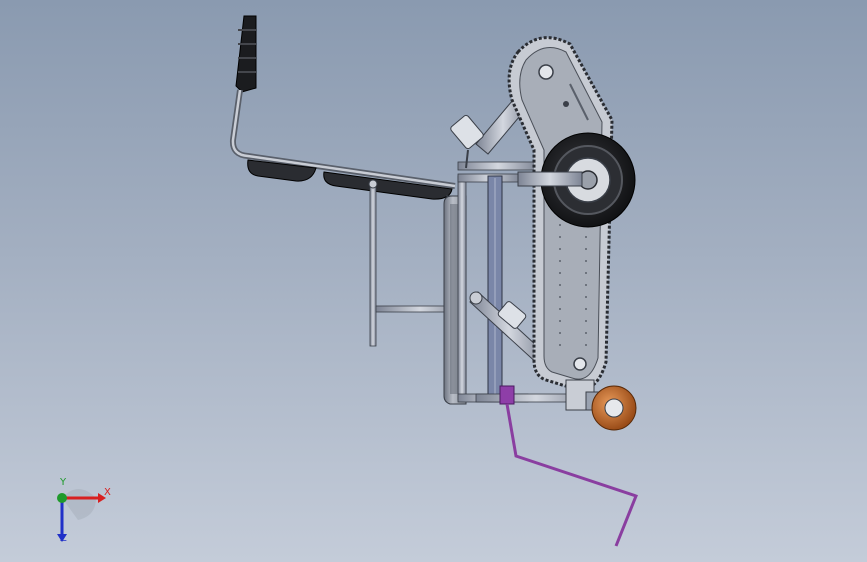  I want to click on y-axis-dot, so click(62, 498).